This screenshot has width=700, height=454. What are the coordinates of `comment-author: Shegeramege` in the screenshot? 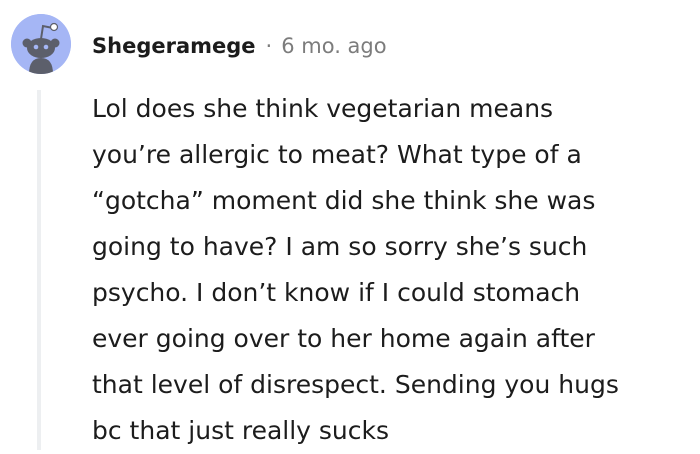 It's located at (174, 46).